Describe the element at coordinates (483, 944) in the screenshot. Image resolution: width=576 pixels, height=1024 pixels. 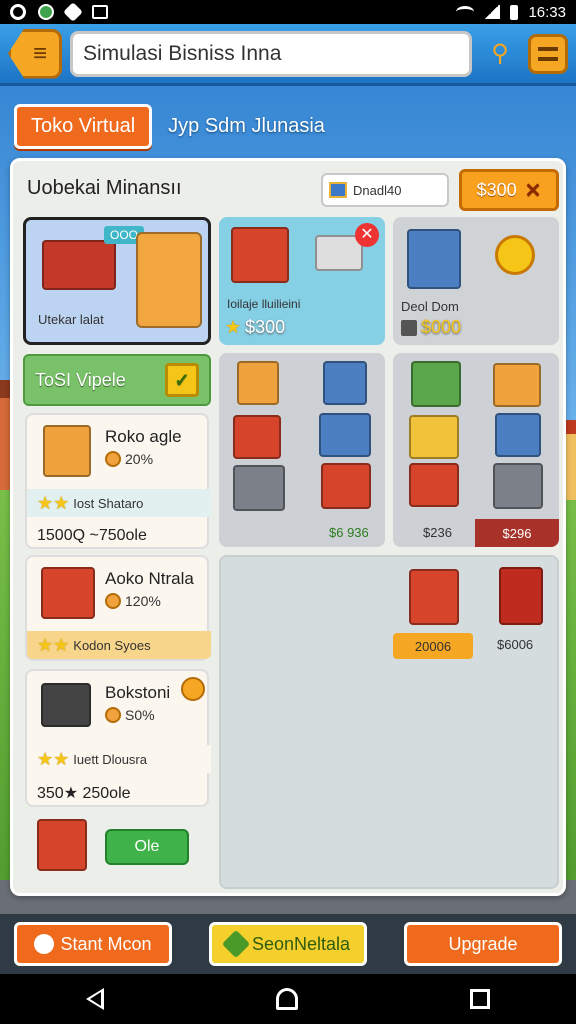
I see `upgrade-button: Upgrade` at that location.